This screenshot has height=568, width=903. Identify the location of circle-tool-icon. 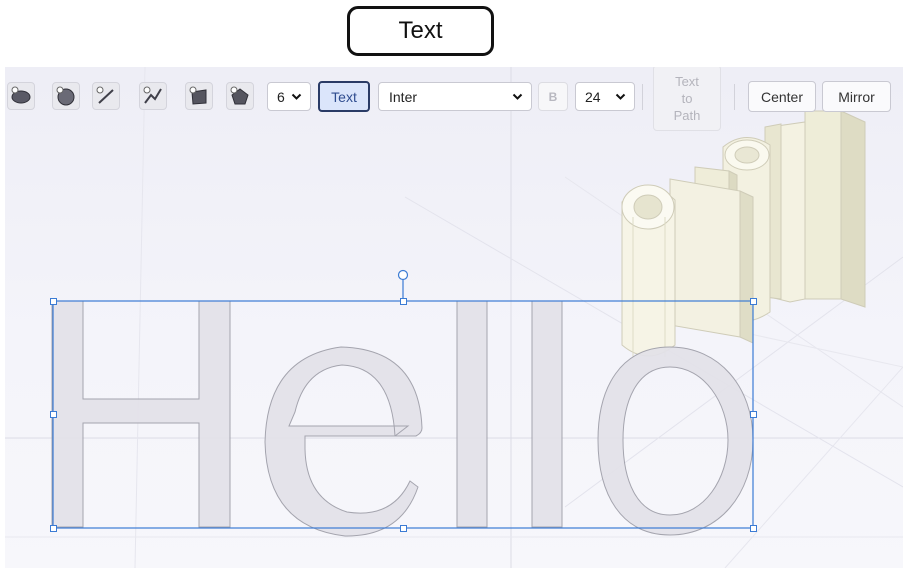
(65, 96).